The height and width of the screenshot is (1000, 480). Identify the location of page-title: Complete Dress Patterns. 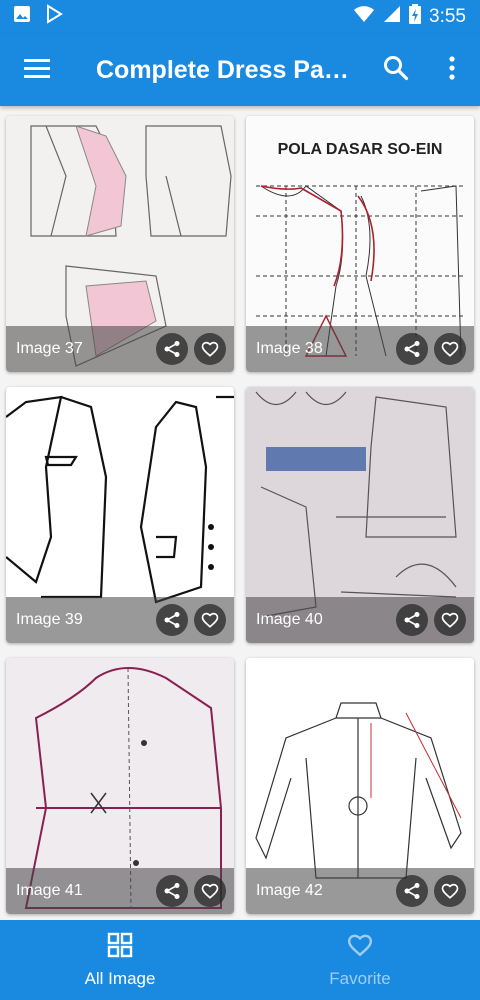
(232, 69).